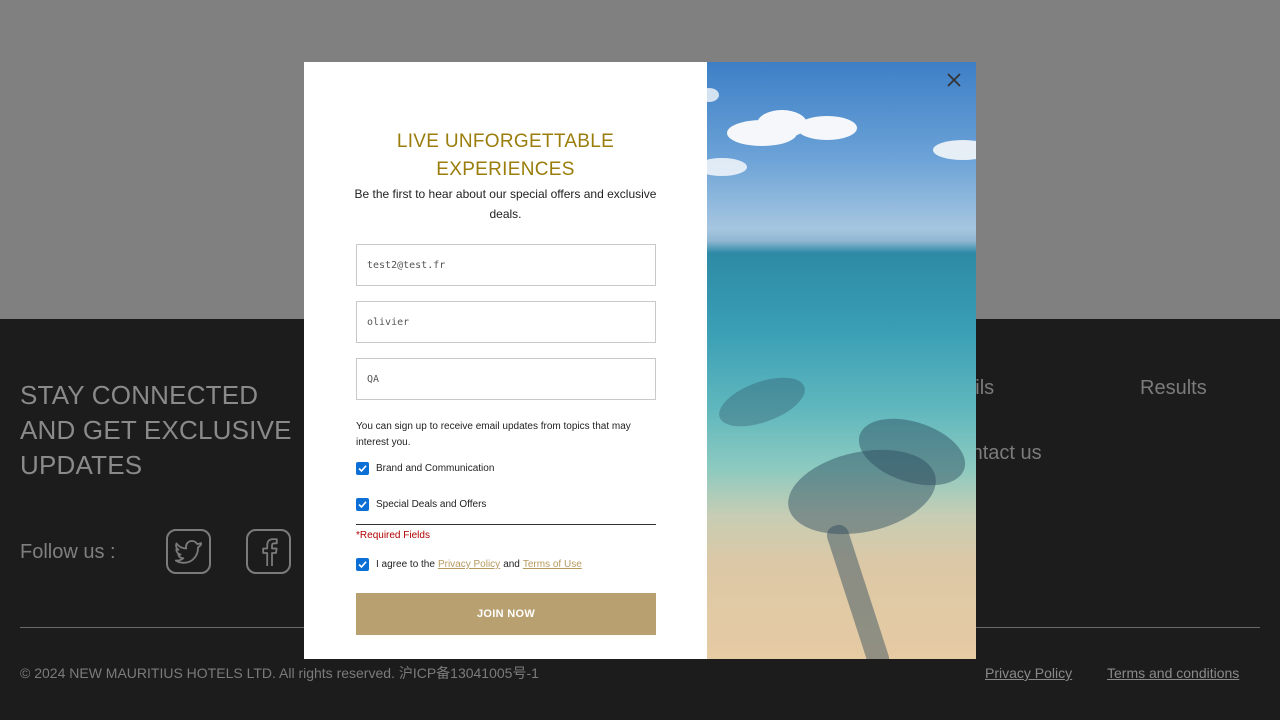 Image resolution: width=1280 pixels, height=720 pixels. What do you see at coordinates (506, 322) in the screenshot?
I see `first-name-field` at bounding box center [506, 322].